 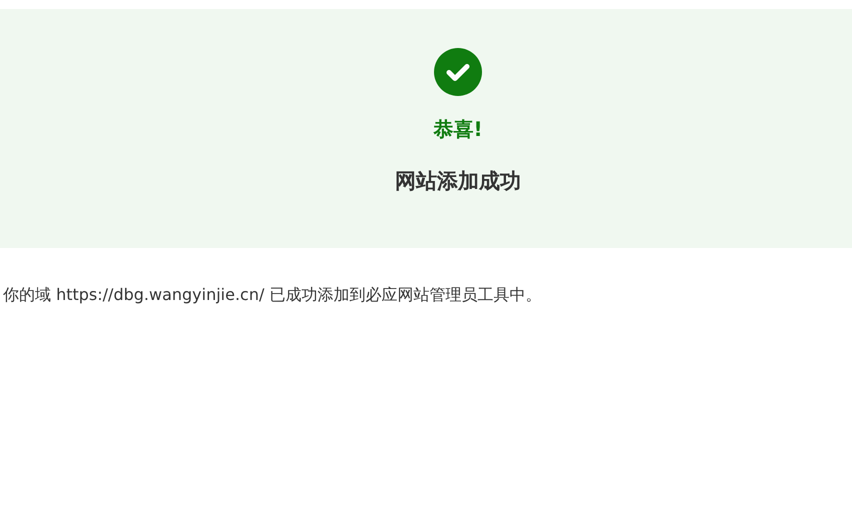 I want to click on checkmark-icon, so click(x=458, y=72).